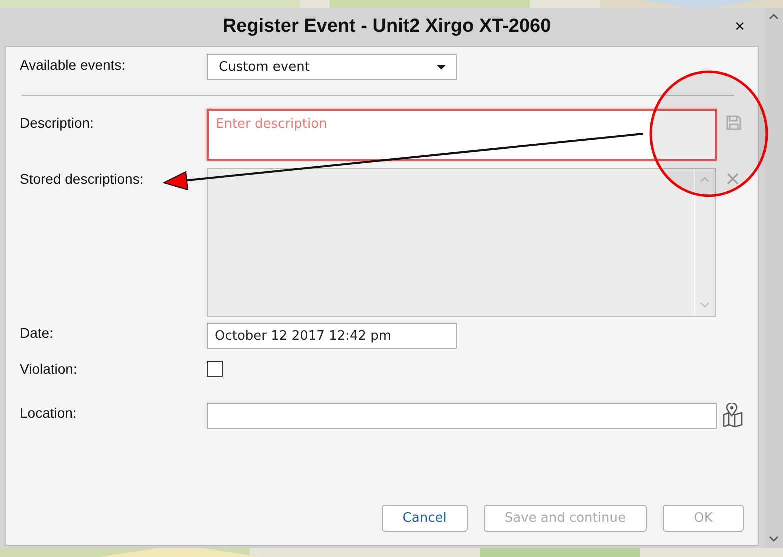  Describe the element at coordinates (215, 369) in the screenshot. I see `violation-checkbox` at that location.